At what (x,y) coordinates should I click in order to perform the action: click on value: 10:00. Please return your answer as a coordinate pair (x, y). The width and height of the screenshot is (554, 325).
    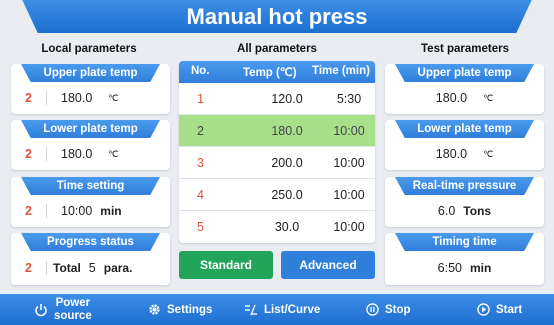
    Looking at the image, I should click on (77, 211).